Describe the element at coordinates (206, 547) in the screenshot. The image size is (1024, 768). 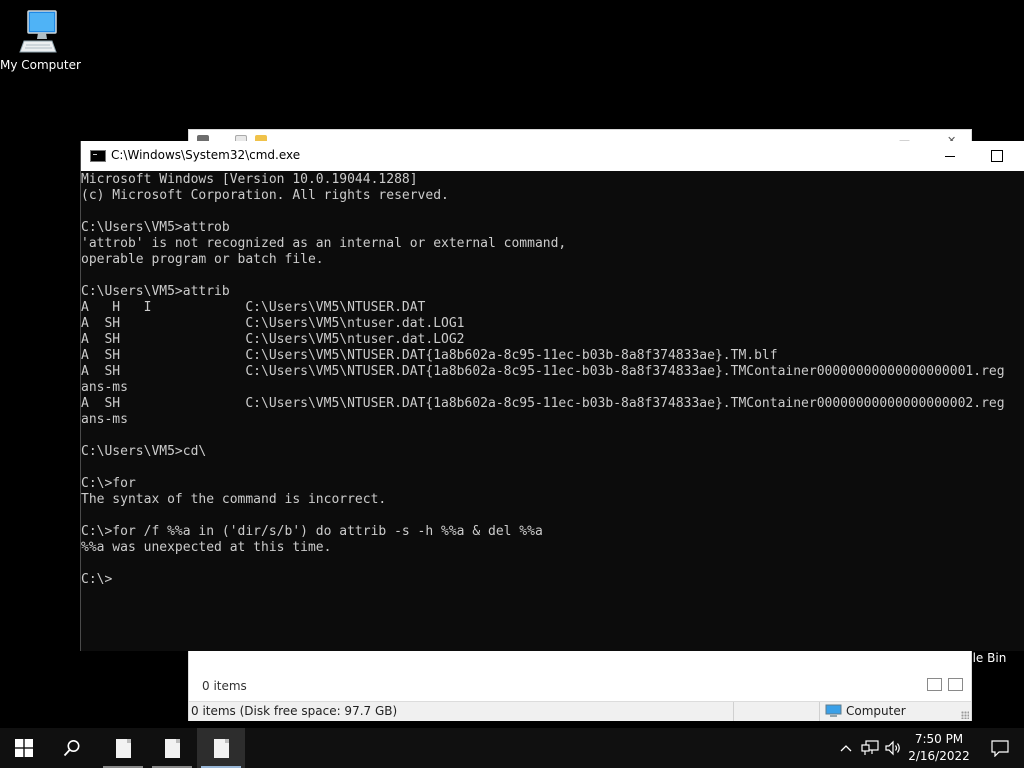
I see `console-line: %%a was unexpected at this time.` at that location.